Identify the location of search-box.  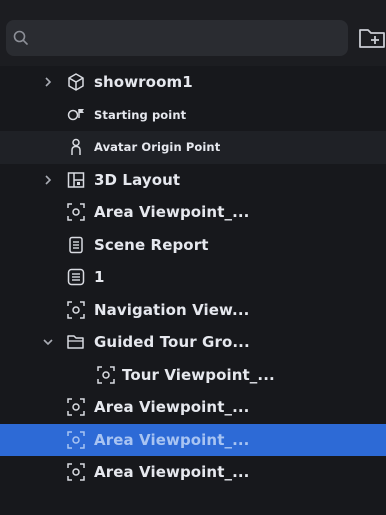
(177, 39).